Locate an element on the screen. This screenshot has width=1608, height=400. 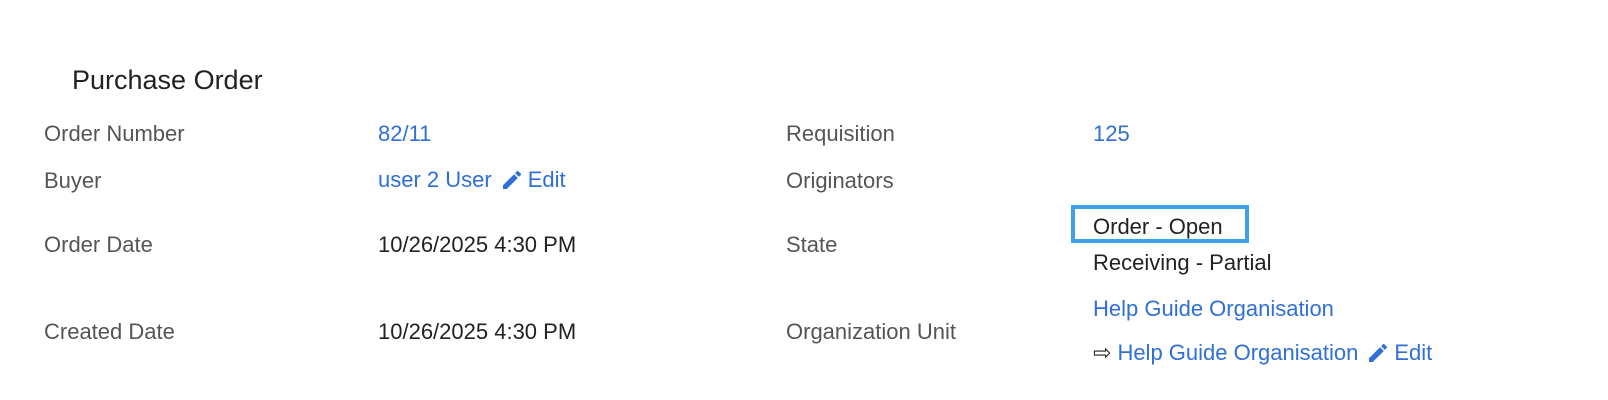
state-secondary-value: Receiving - Partial is located at coordinates (1182, 262).